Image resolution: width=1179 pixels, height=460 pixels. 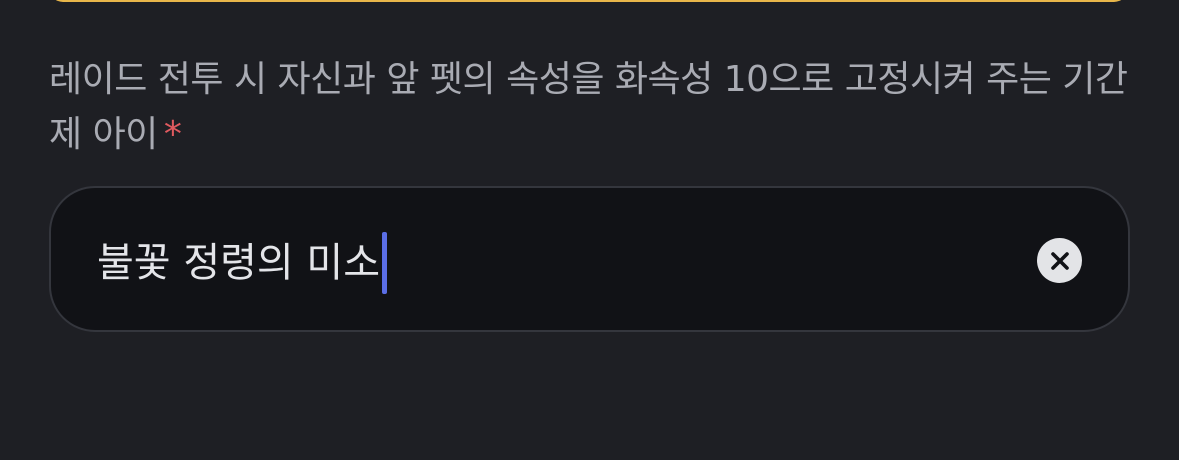 I want to click on clear-input-button, so click(x=1059, y=260).